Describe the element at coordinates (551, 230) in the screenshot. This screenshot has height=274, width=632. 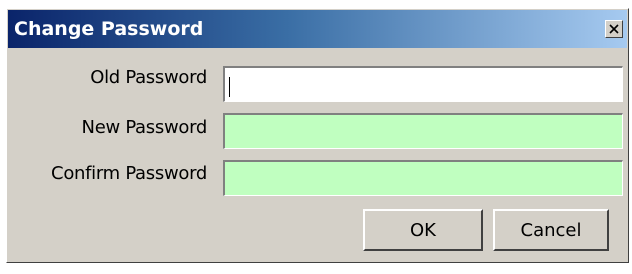
I see `cancel-button: Cancel` at that location.